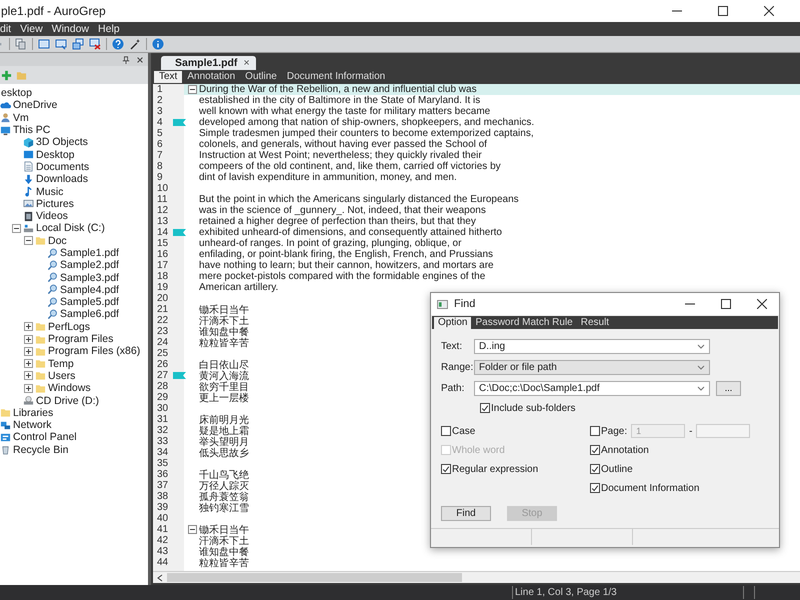 Image resolution: width=800 pixels, height=600 pixels. Describe the element at coordinates (57, 240) in the screenshot. I see `tree-item: Doc` at that location.